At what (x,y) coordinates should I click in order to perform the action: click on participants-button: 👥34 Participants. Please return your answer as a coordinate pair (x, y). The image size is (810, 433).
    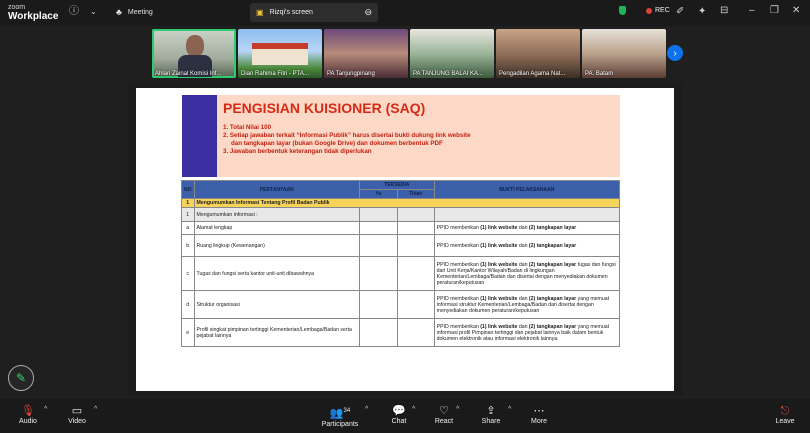
    Looking at the image, I should click on (340, 416).